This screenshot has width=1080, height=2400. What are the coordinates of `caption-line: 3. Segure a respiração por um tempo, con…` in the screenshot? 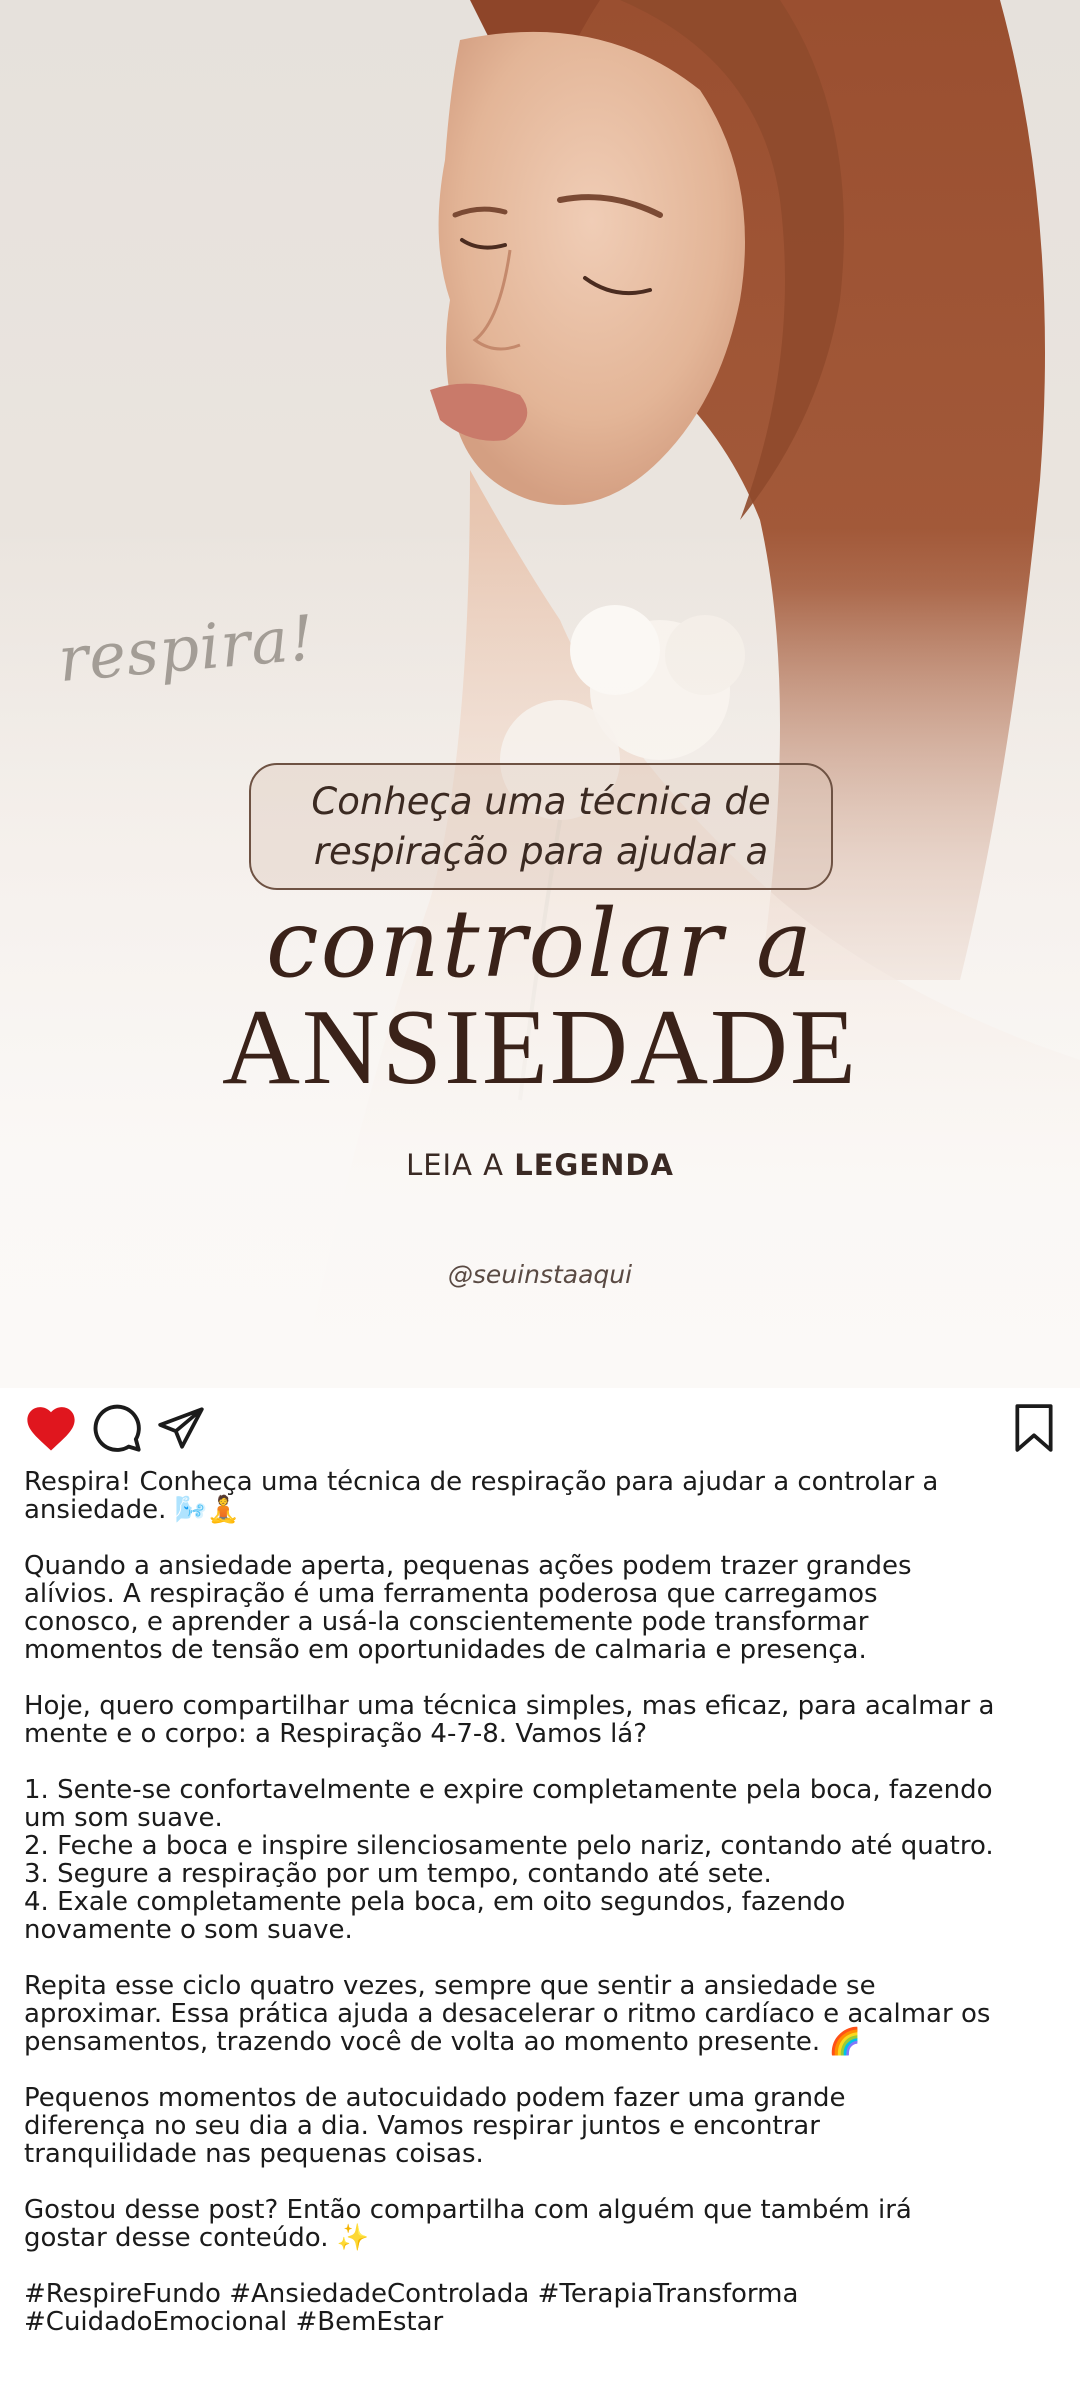 It's located at (398, 1874).